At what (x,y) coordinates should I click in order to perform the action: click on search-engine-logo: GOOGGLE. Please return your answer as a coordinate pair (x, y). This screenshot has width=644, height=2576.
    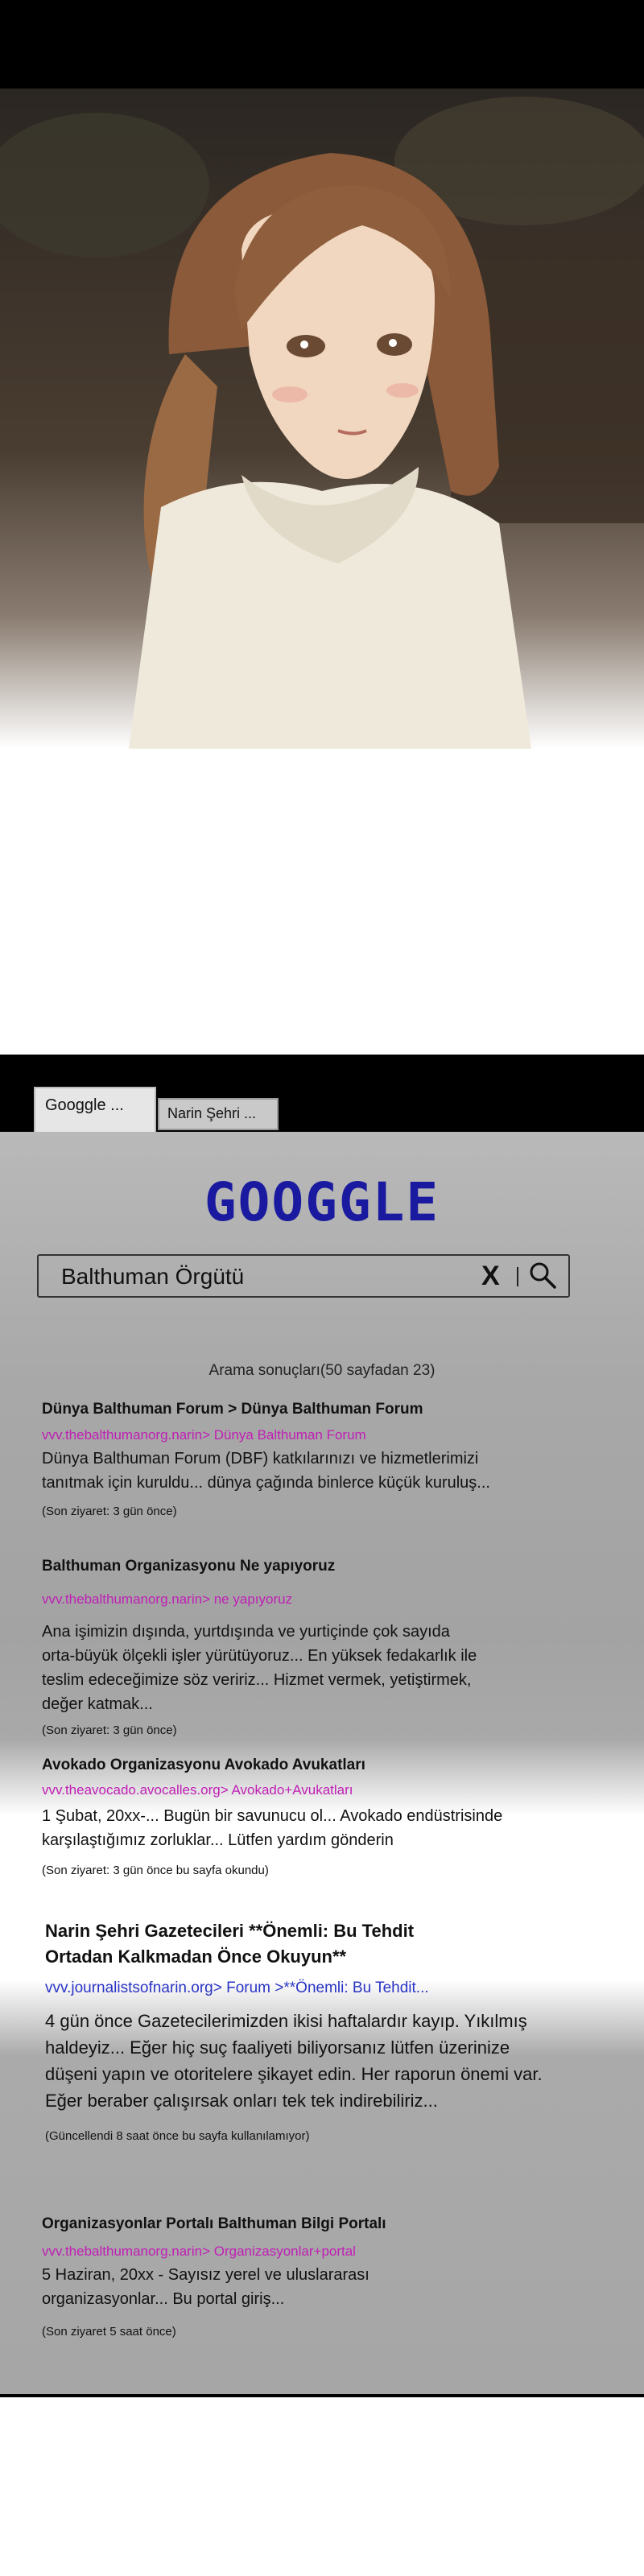
    Looking at the image, I should click on (322, 1202).